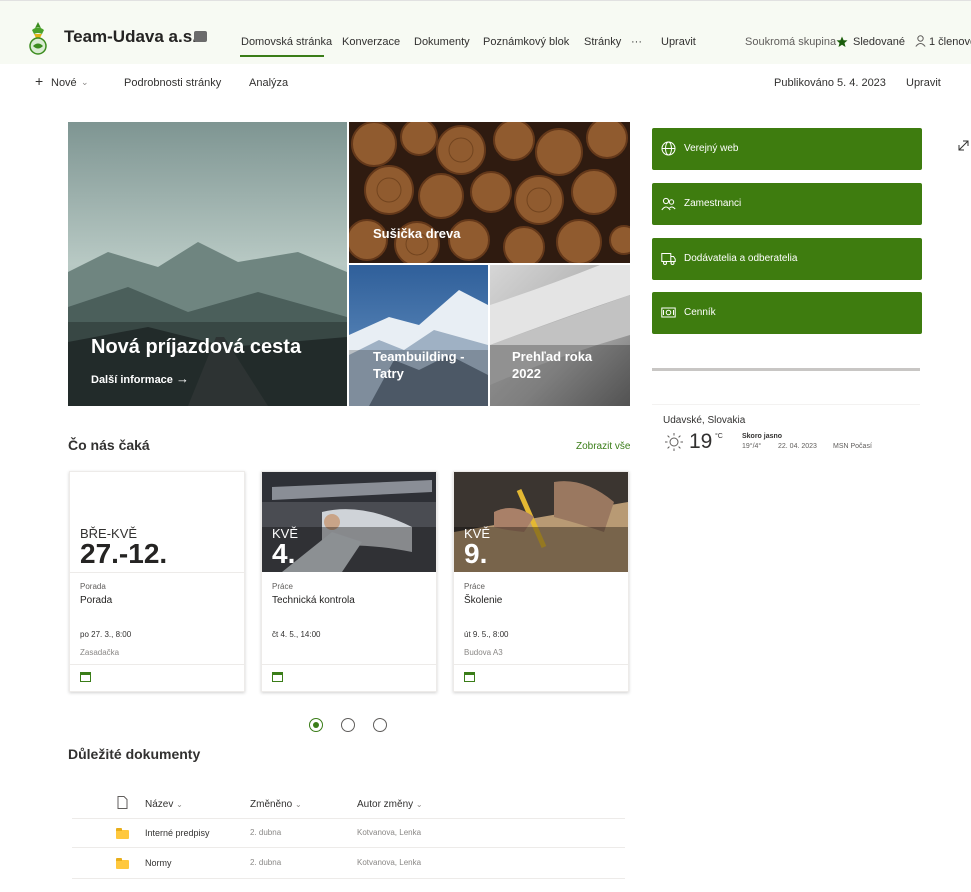 The width and height of the screenshot is (971, 892). I want to click on quick-link-suppliers: Dodávatelia a odberatelia, so click(787, 259).